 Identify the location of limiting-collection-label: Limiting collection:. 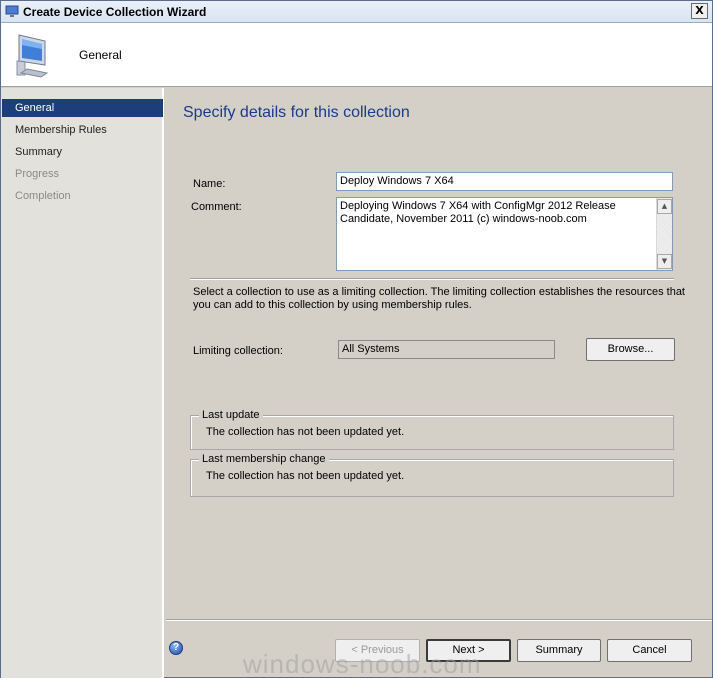
(238, 351).